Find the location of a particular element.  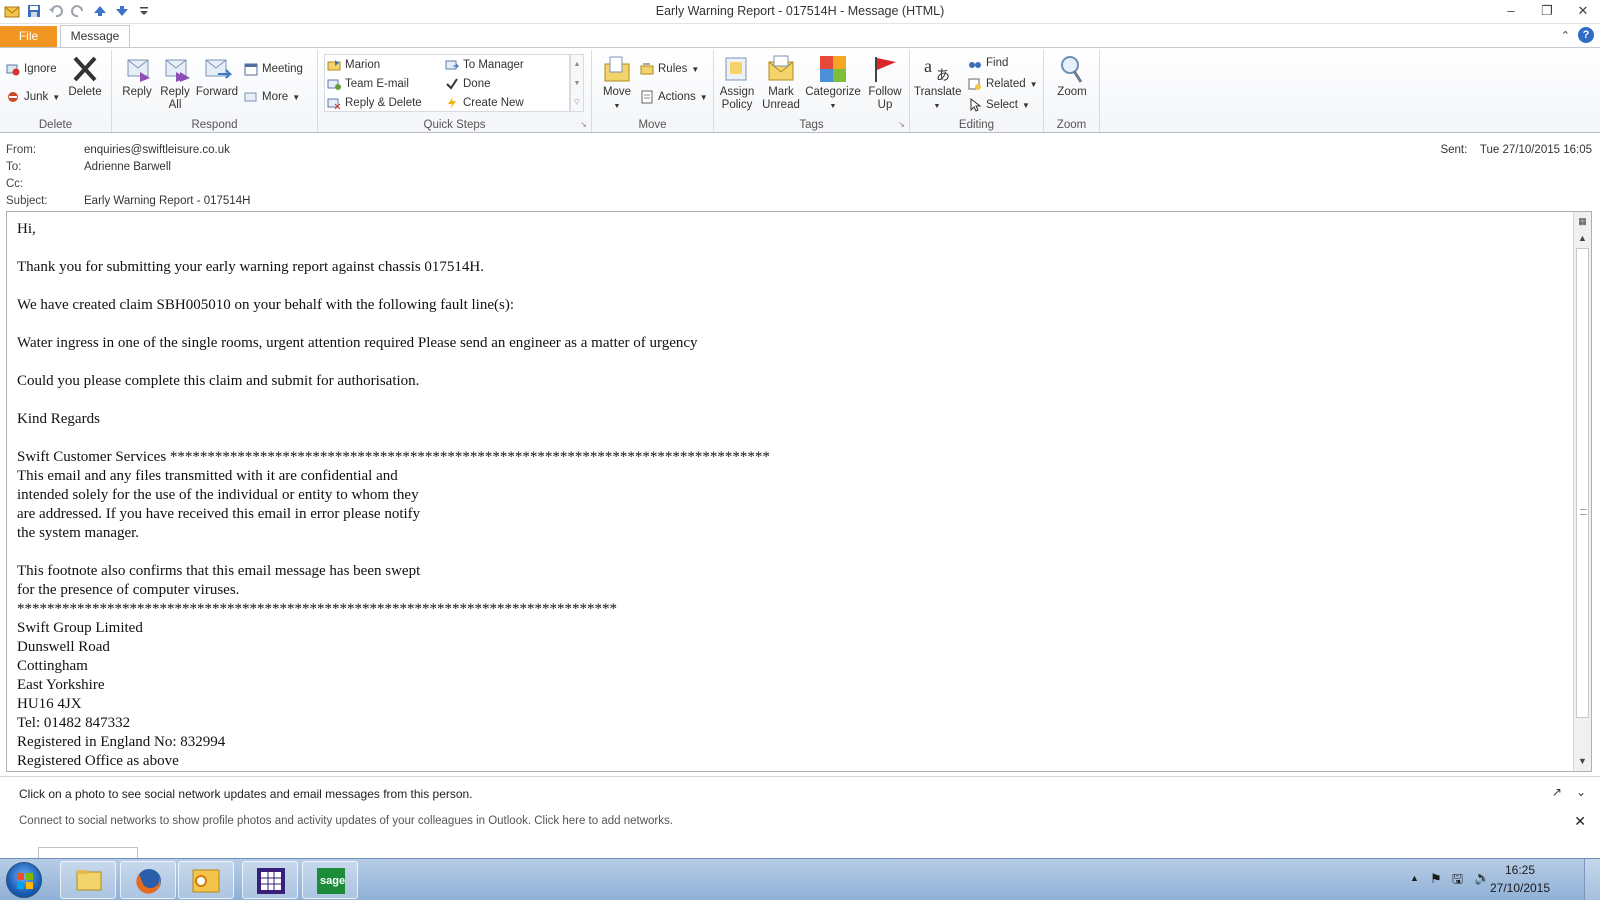

clock-time: 16:25 is located at coordinates (1520, 870).